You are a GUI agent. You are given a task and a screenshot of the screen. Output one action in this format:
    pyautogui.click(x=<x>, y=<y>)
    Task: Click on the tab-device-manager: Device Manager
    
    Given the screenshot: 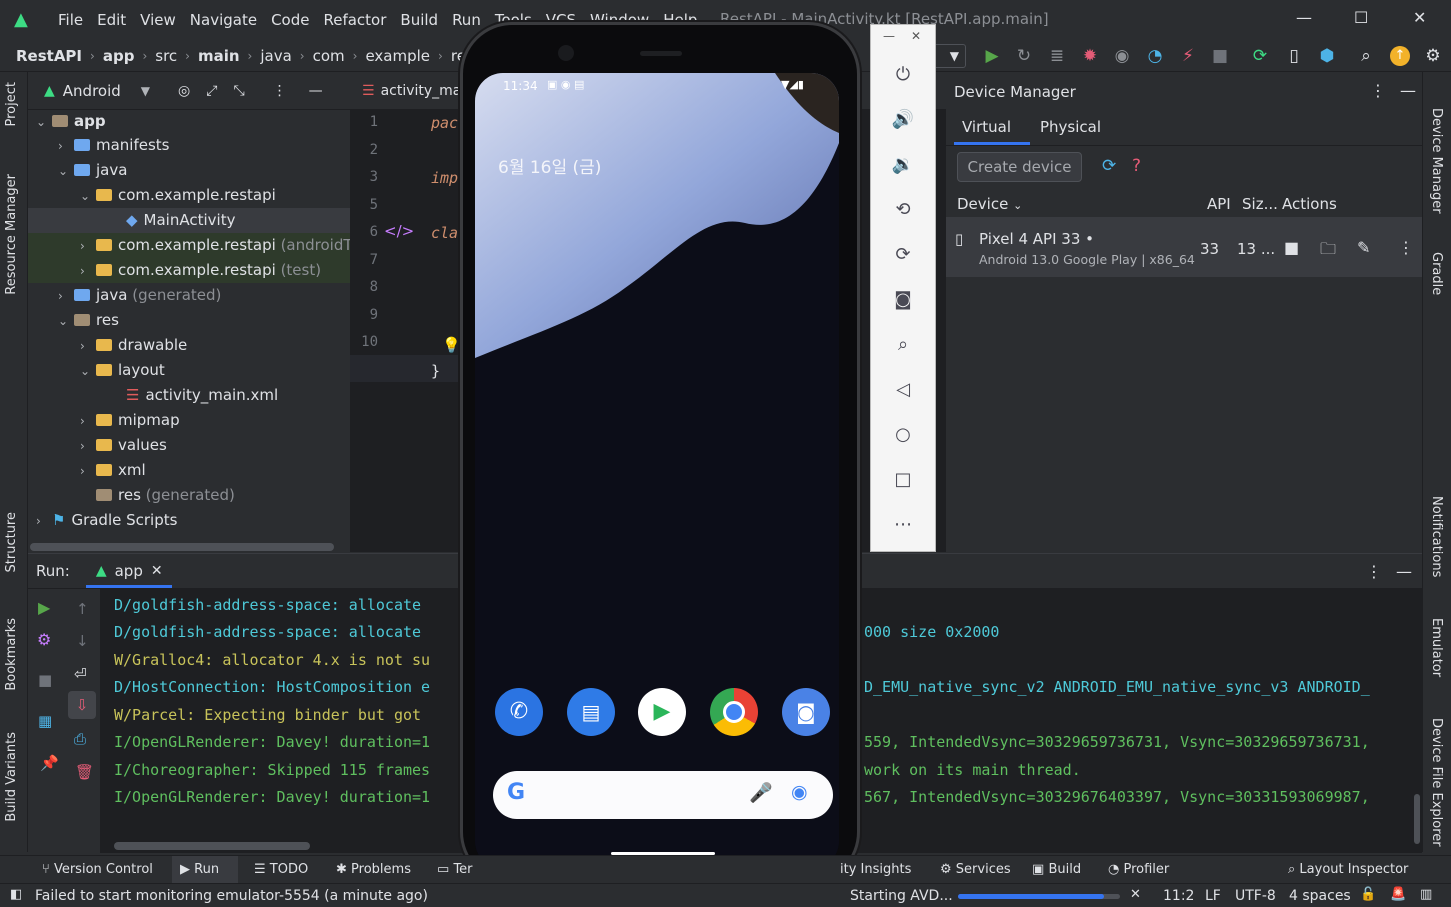 What is the action you would take?
    pyautogui.click(x=1436, y=161)
    